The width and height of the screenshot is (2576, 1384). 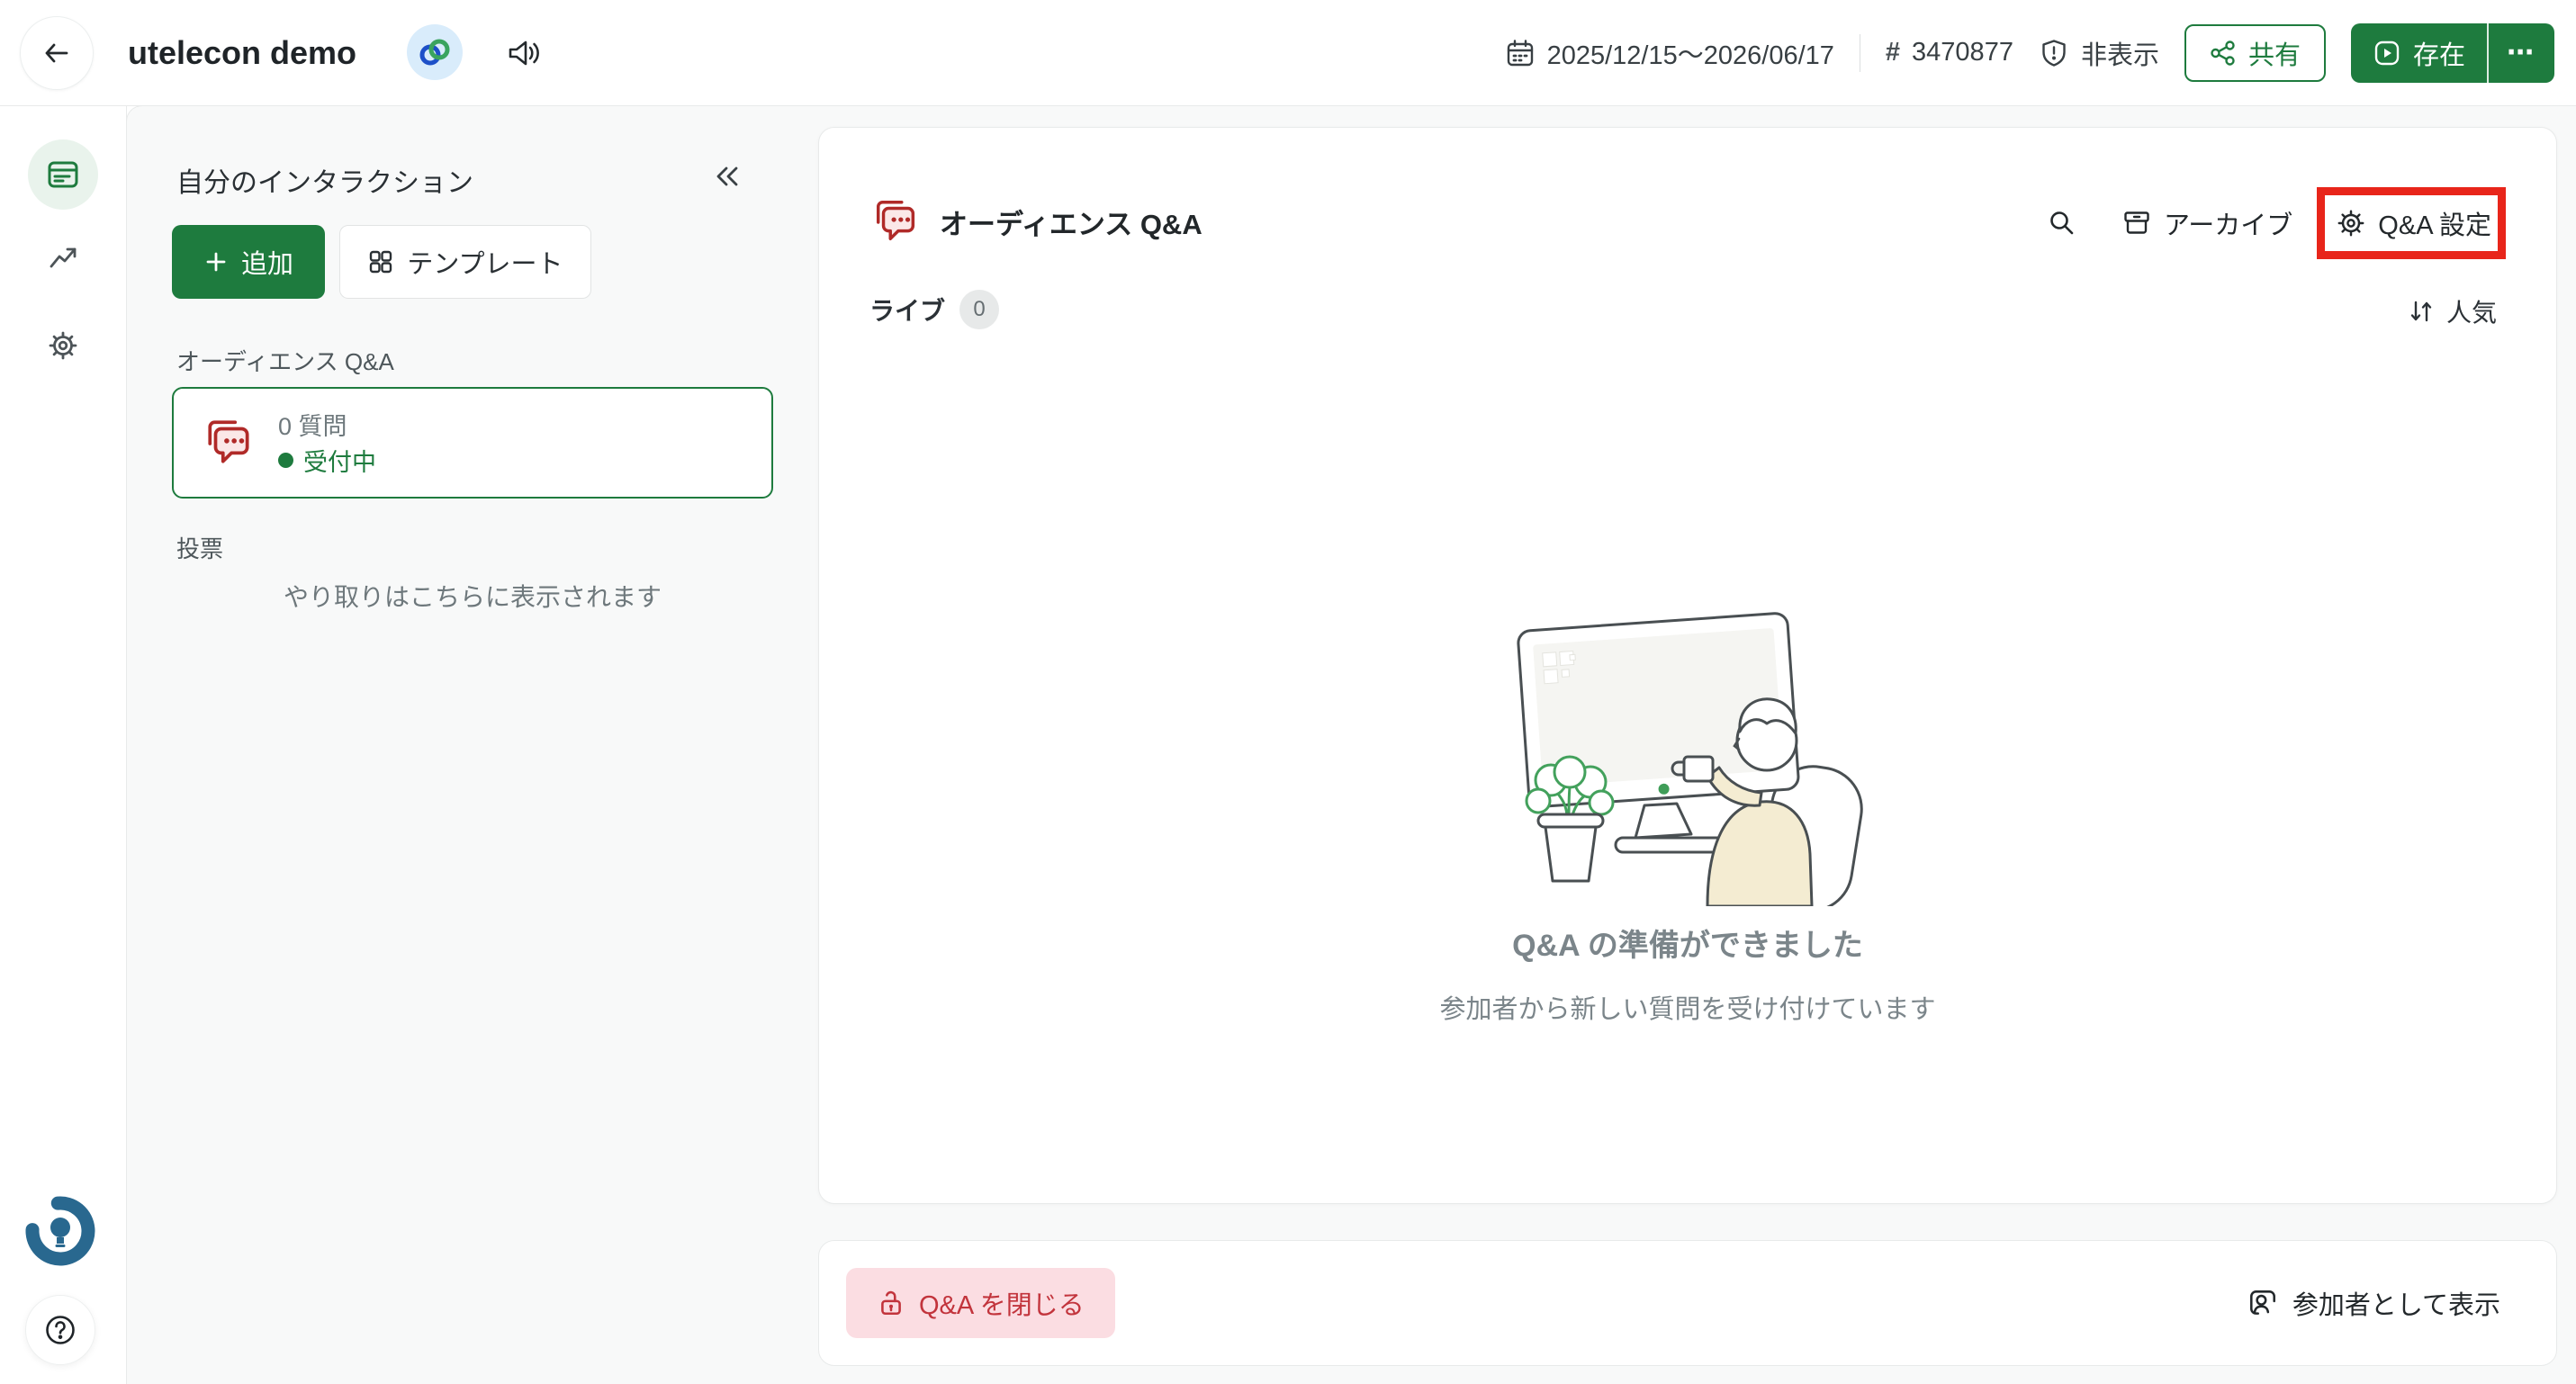 I want to click on qa-panel-title: オーディエンス Q&A, so click(x=1071, y=224).